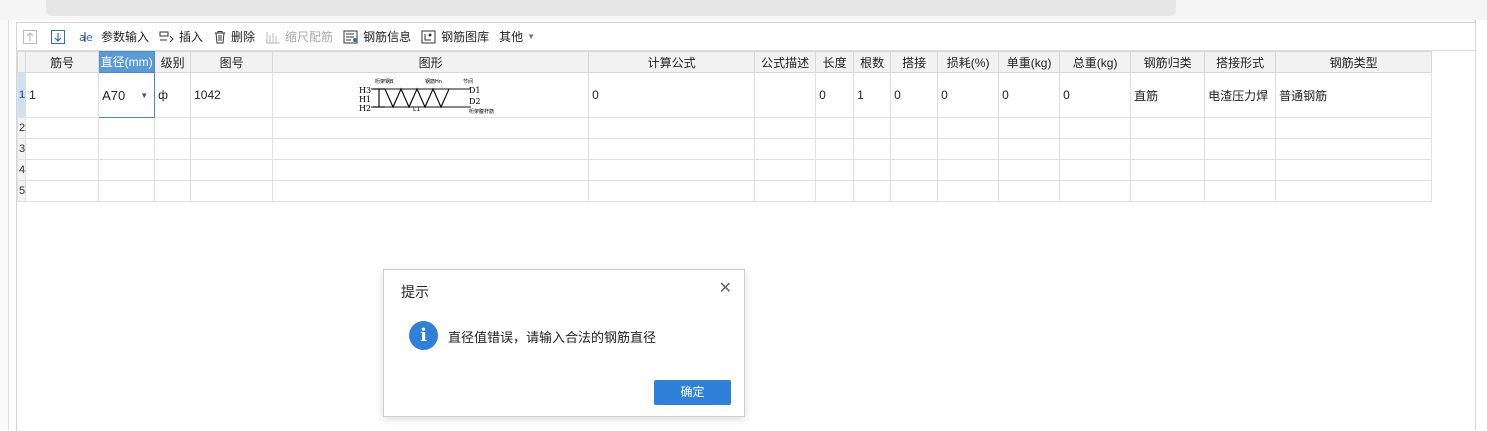  I want to click on column-header-total-weight: 总重(kg), so click(1095, 62).